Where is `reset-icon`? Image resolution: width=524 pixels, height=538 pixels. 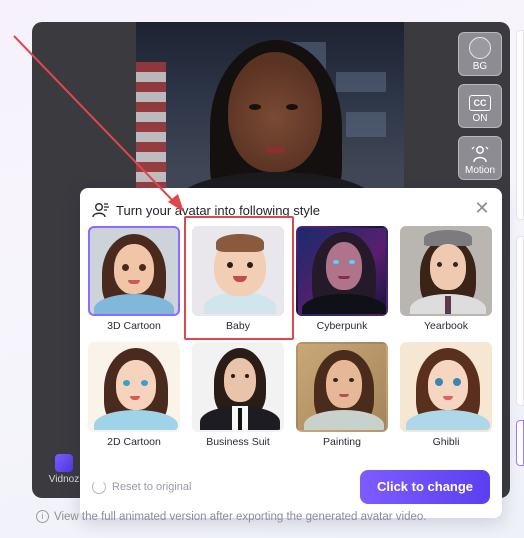
reset-icon is located at coordinates (99, 487).